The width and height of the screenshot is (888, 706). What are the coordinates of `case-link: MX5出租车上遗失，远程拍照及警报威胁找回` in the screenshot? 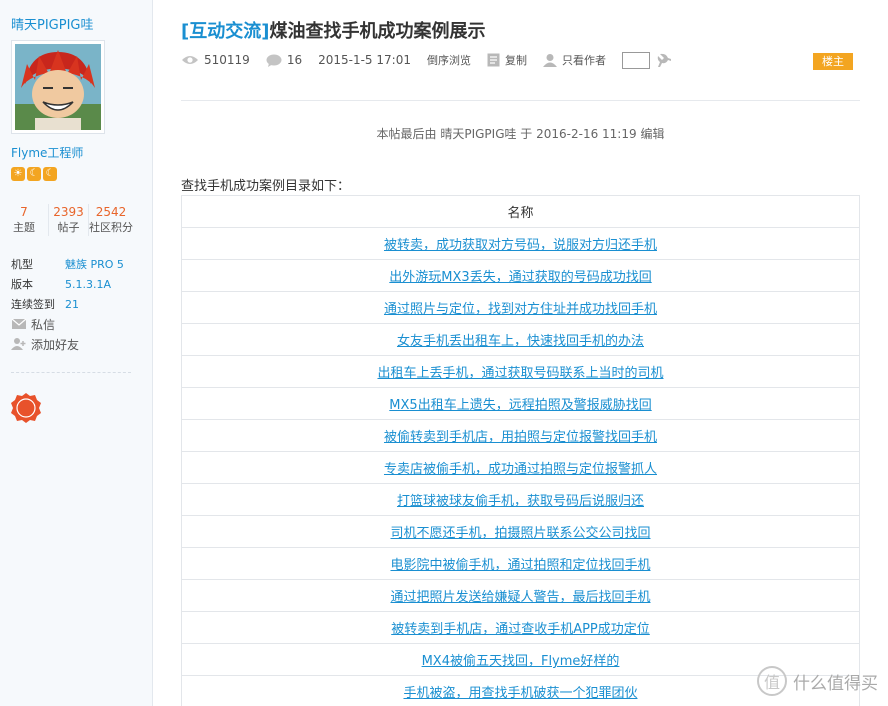 It's located at (520, 405).